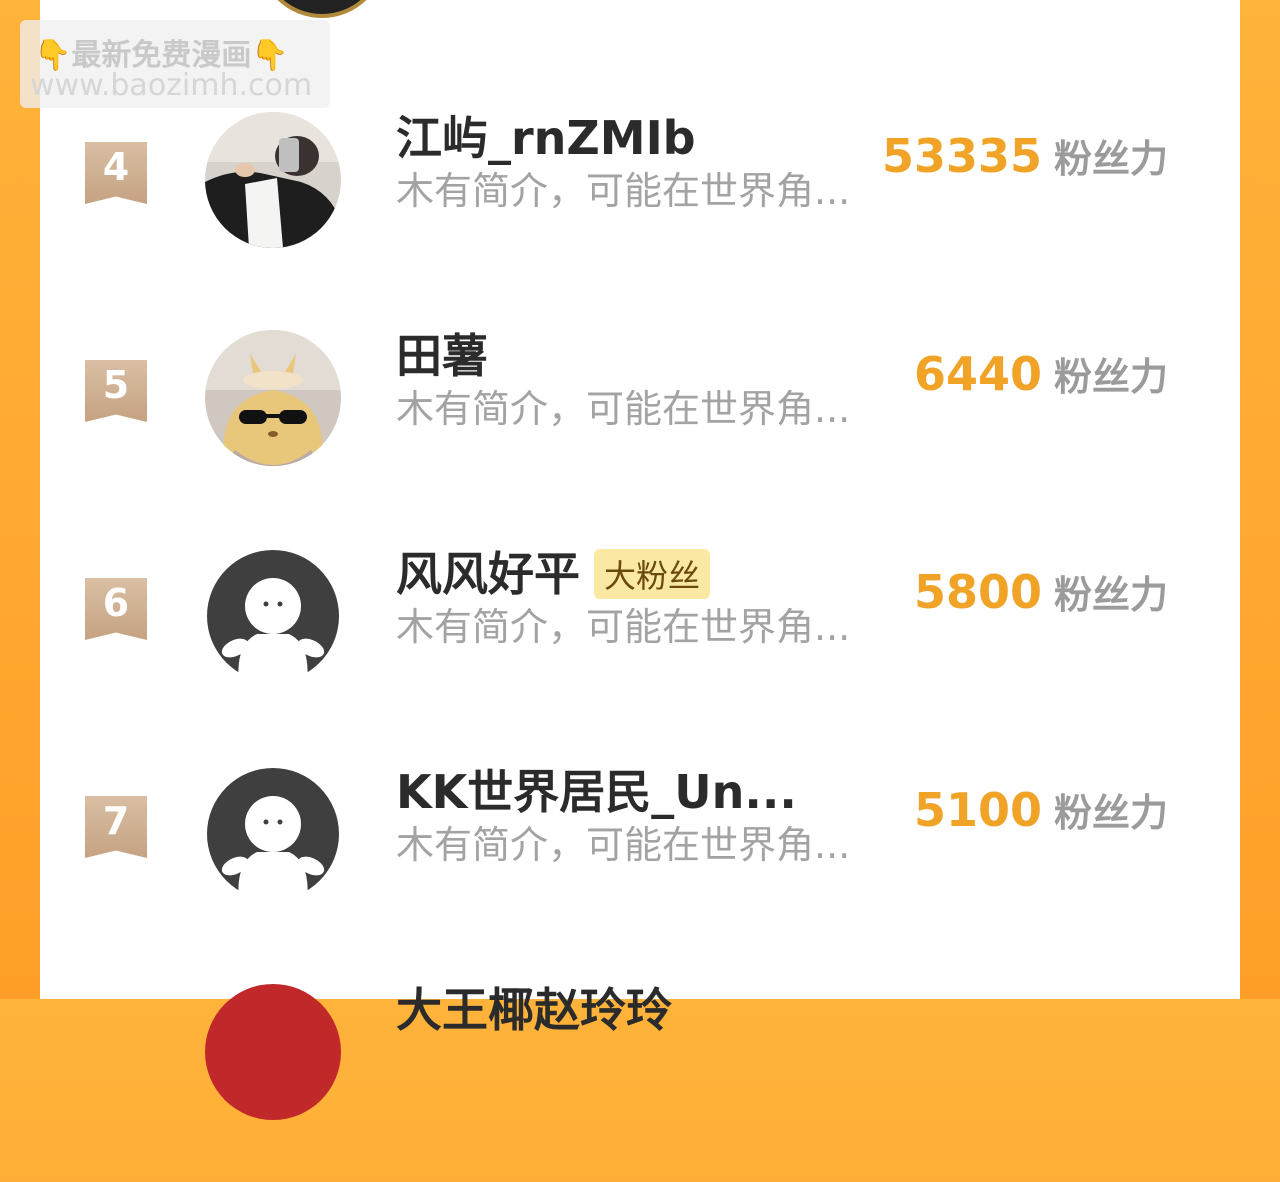 The height and width of the screenshot is (1182, 1280). I want to click on watermark-url: www.baozimh.com, so click(171, 85).